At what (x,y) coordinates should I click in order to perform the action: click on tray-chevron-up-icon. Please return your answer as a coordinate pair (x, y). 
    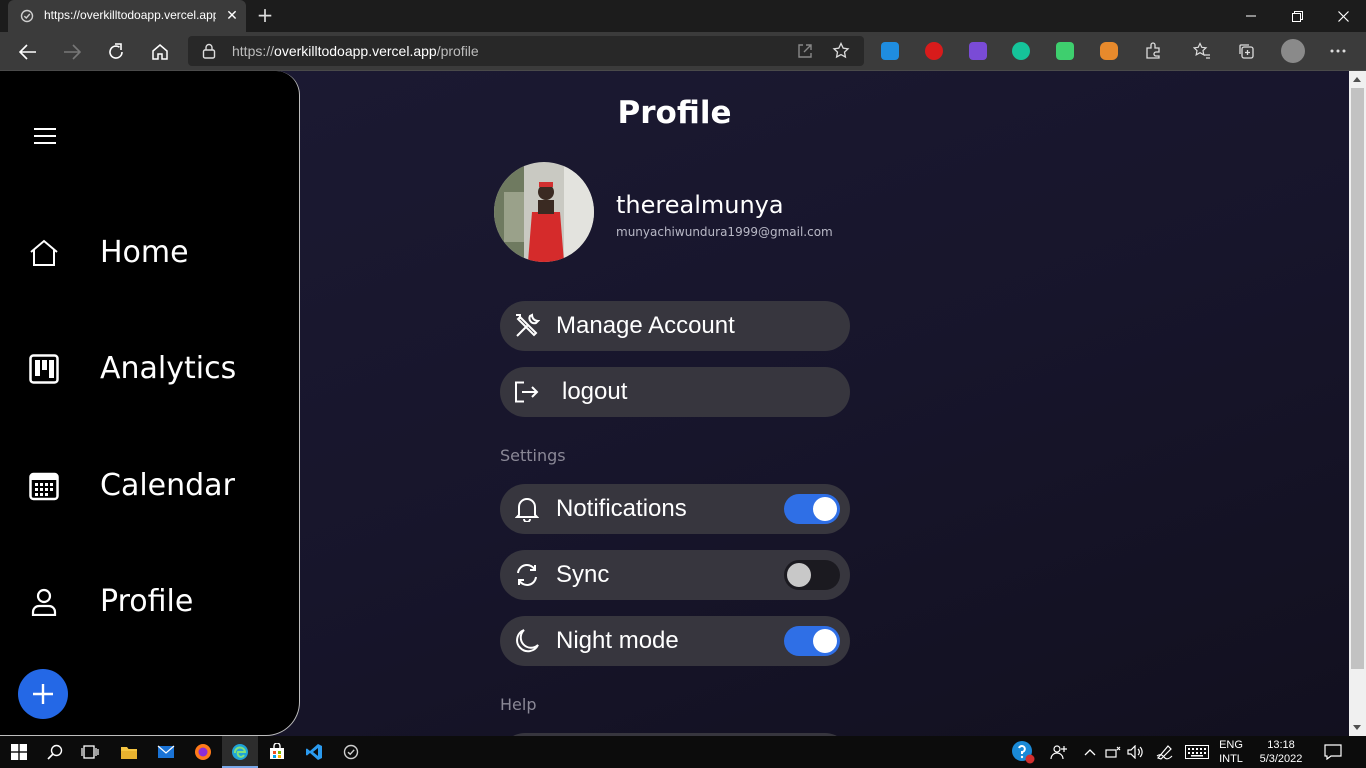
    Looking at the image, I should click on (1090, 752).